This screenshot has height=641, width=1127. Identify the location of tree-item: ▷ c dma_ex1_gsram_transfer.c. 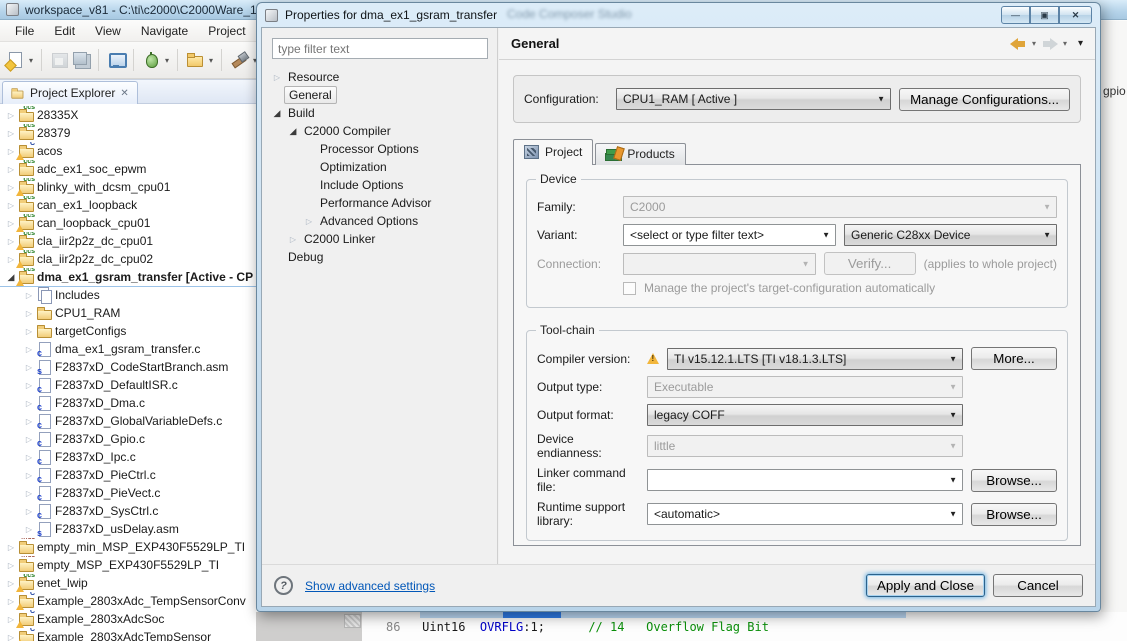
(129, 349).